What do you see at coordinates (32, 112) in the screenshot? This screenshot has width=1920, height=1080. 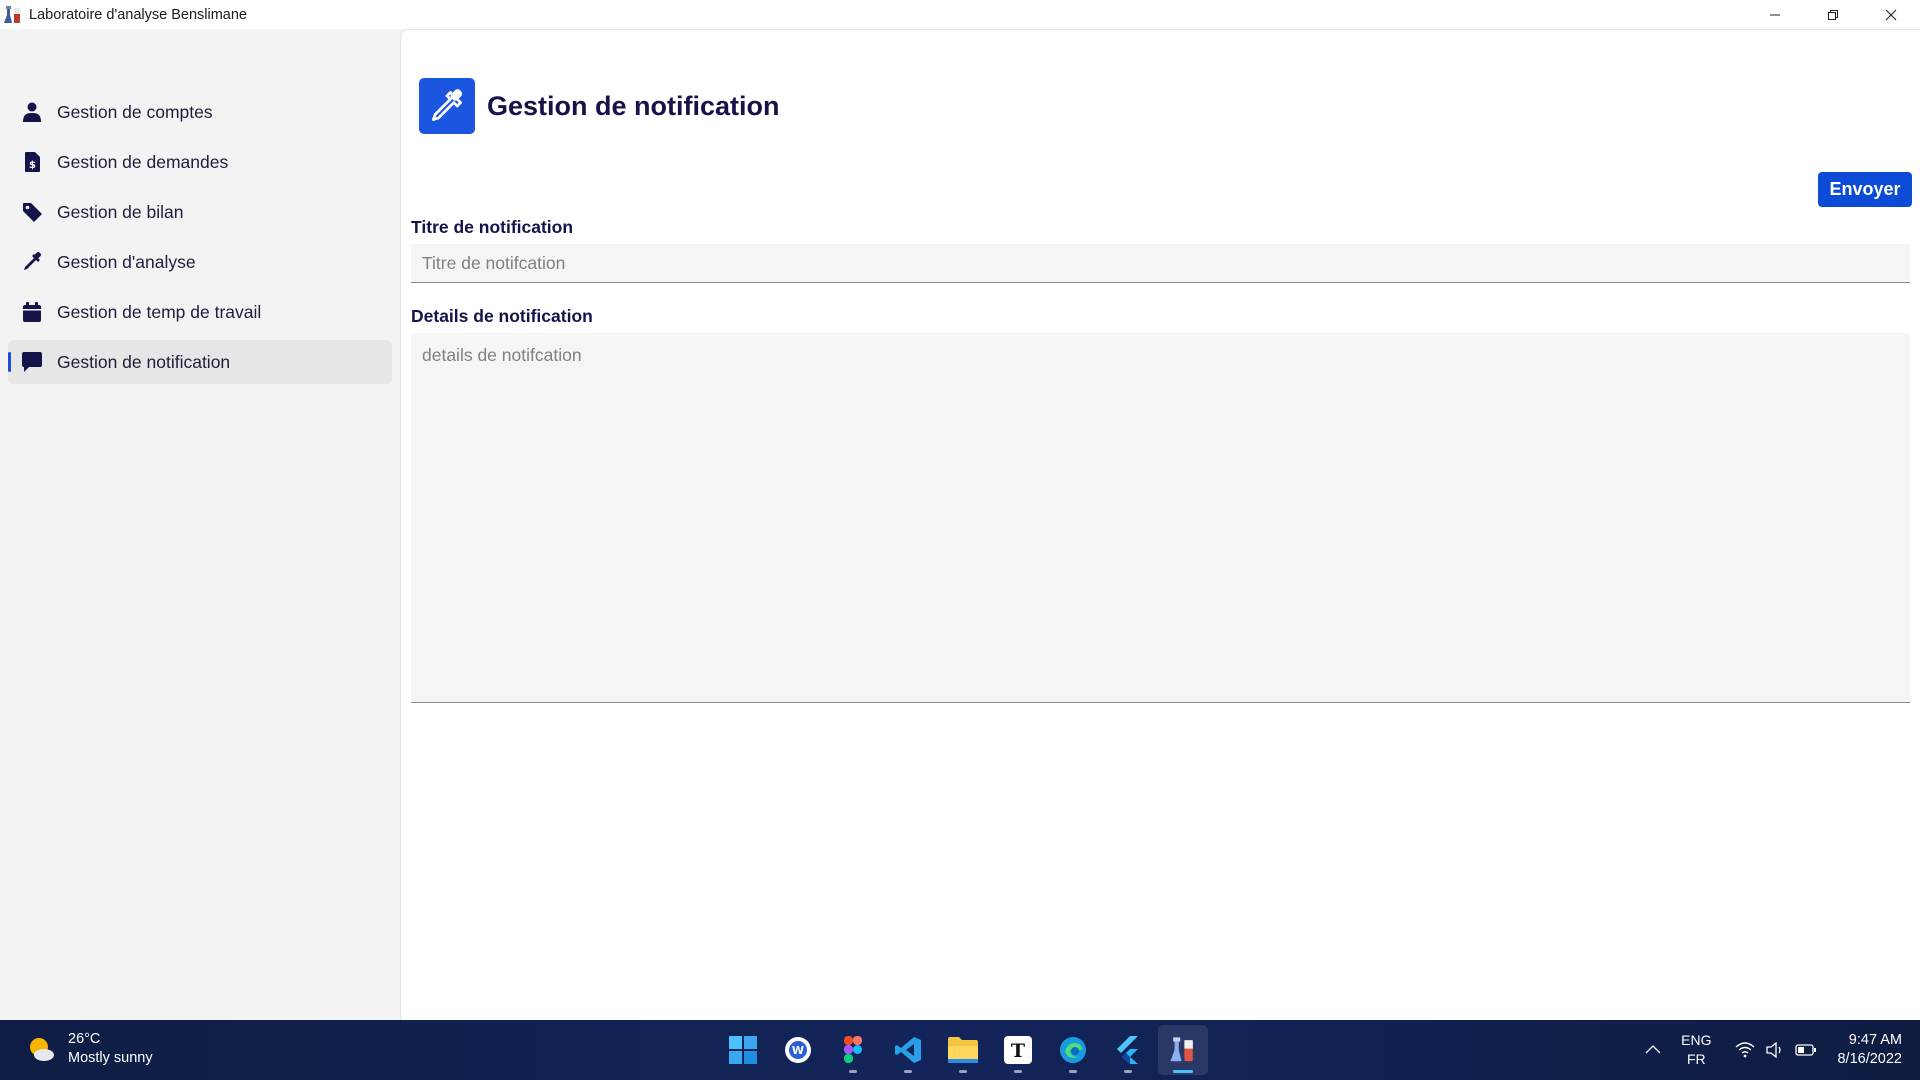 I see `user-icon` at bounding box center [32, 112].